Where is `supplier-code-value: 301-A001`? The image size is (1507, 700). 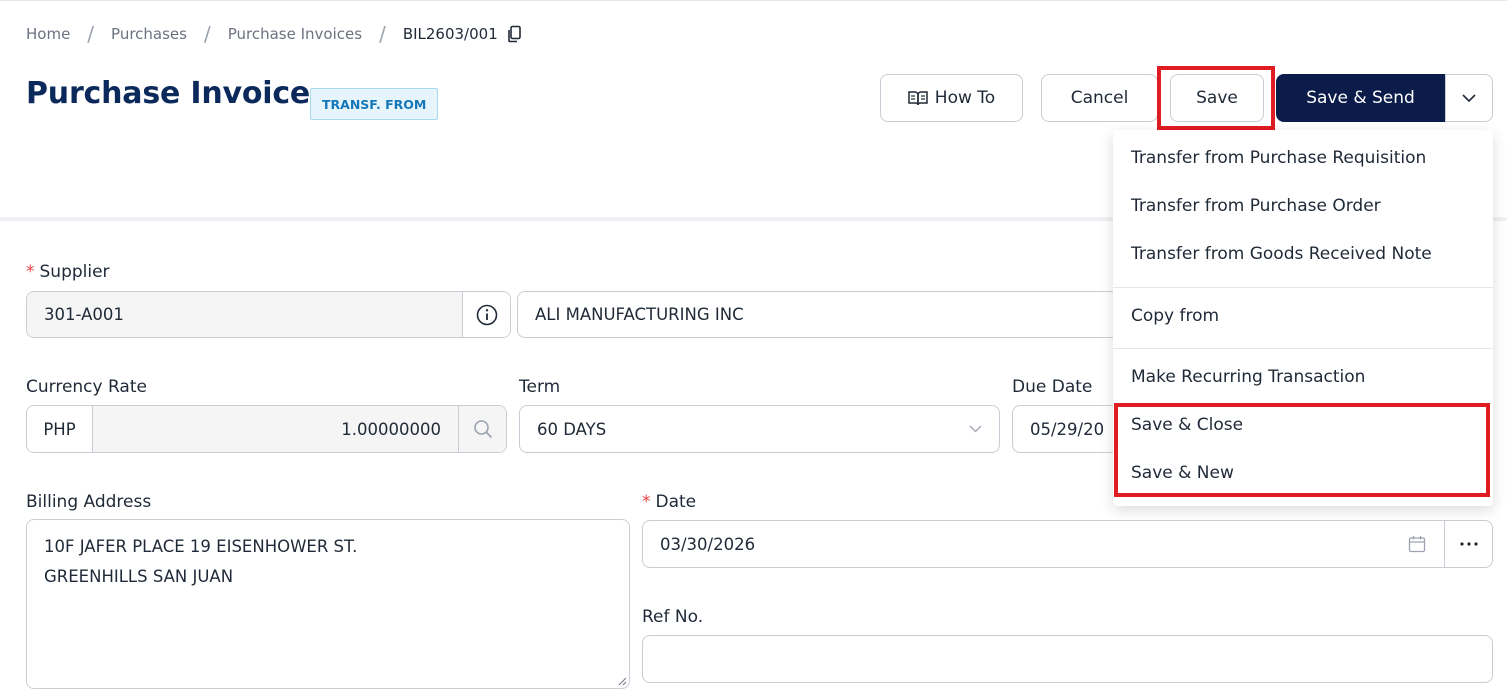
supplier-code-value: 301-A001 is located at coordinates (244, 314).